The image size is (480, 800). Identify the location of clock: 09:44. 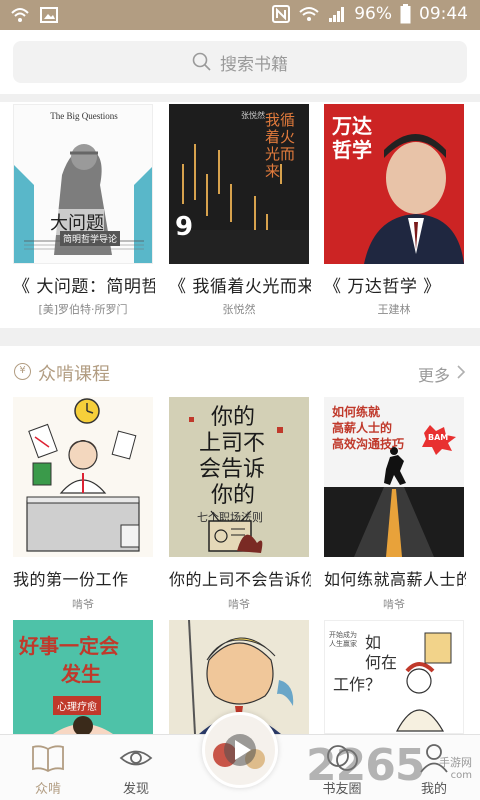
(443, 14).